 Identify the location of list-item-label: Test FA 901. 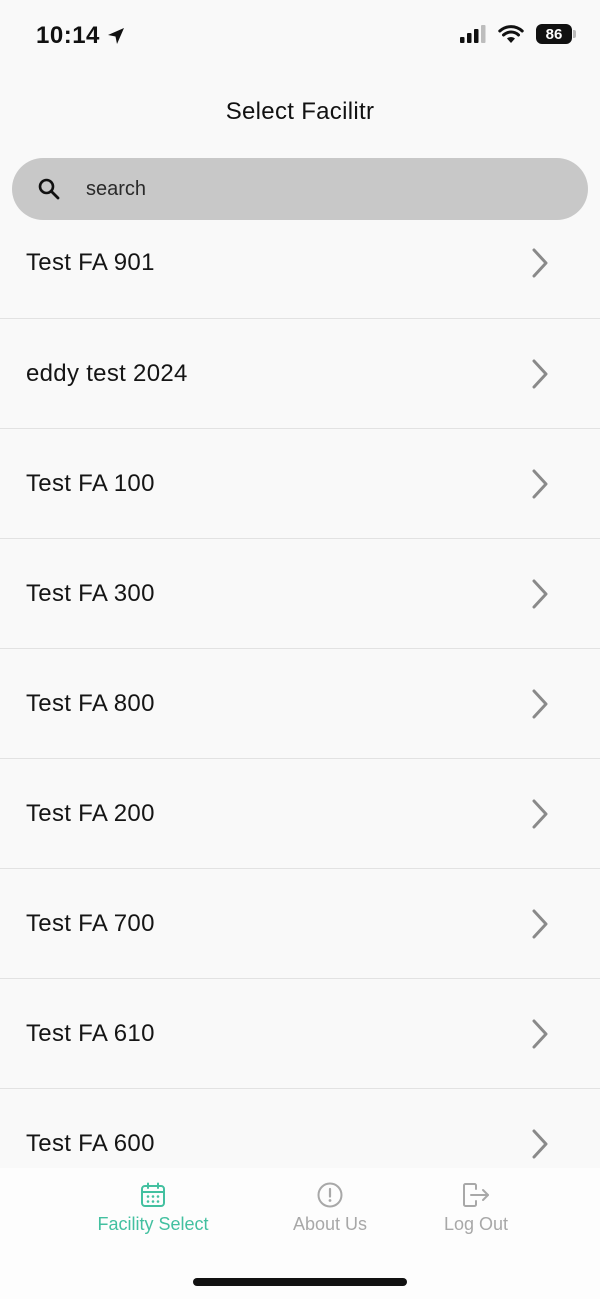
(90, 262).